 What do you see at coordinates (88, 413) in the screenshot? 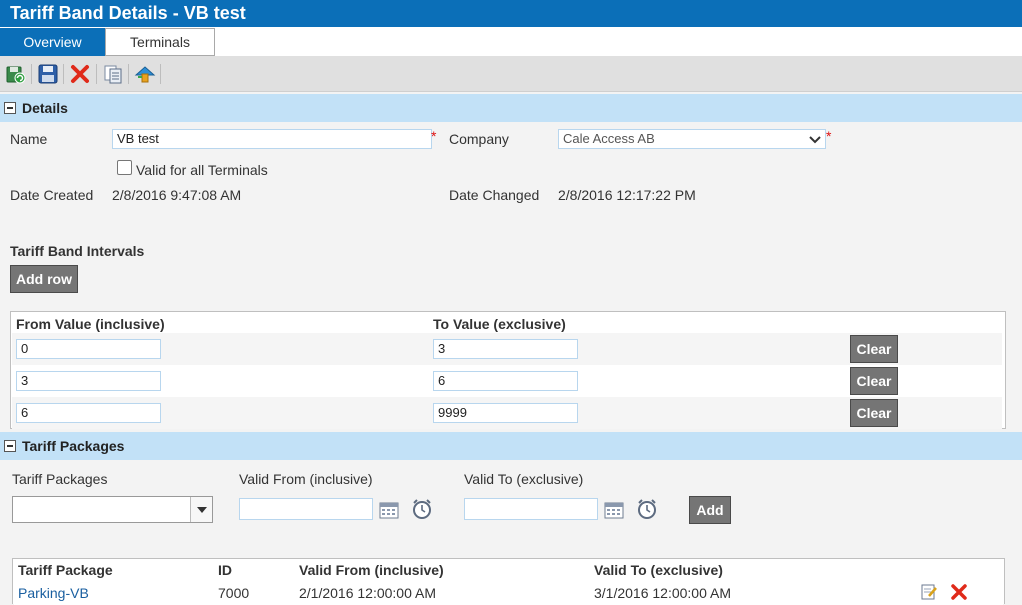
I see `from-value-input: 6` at bounding box center [88, 413].